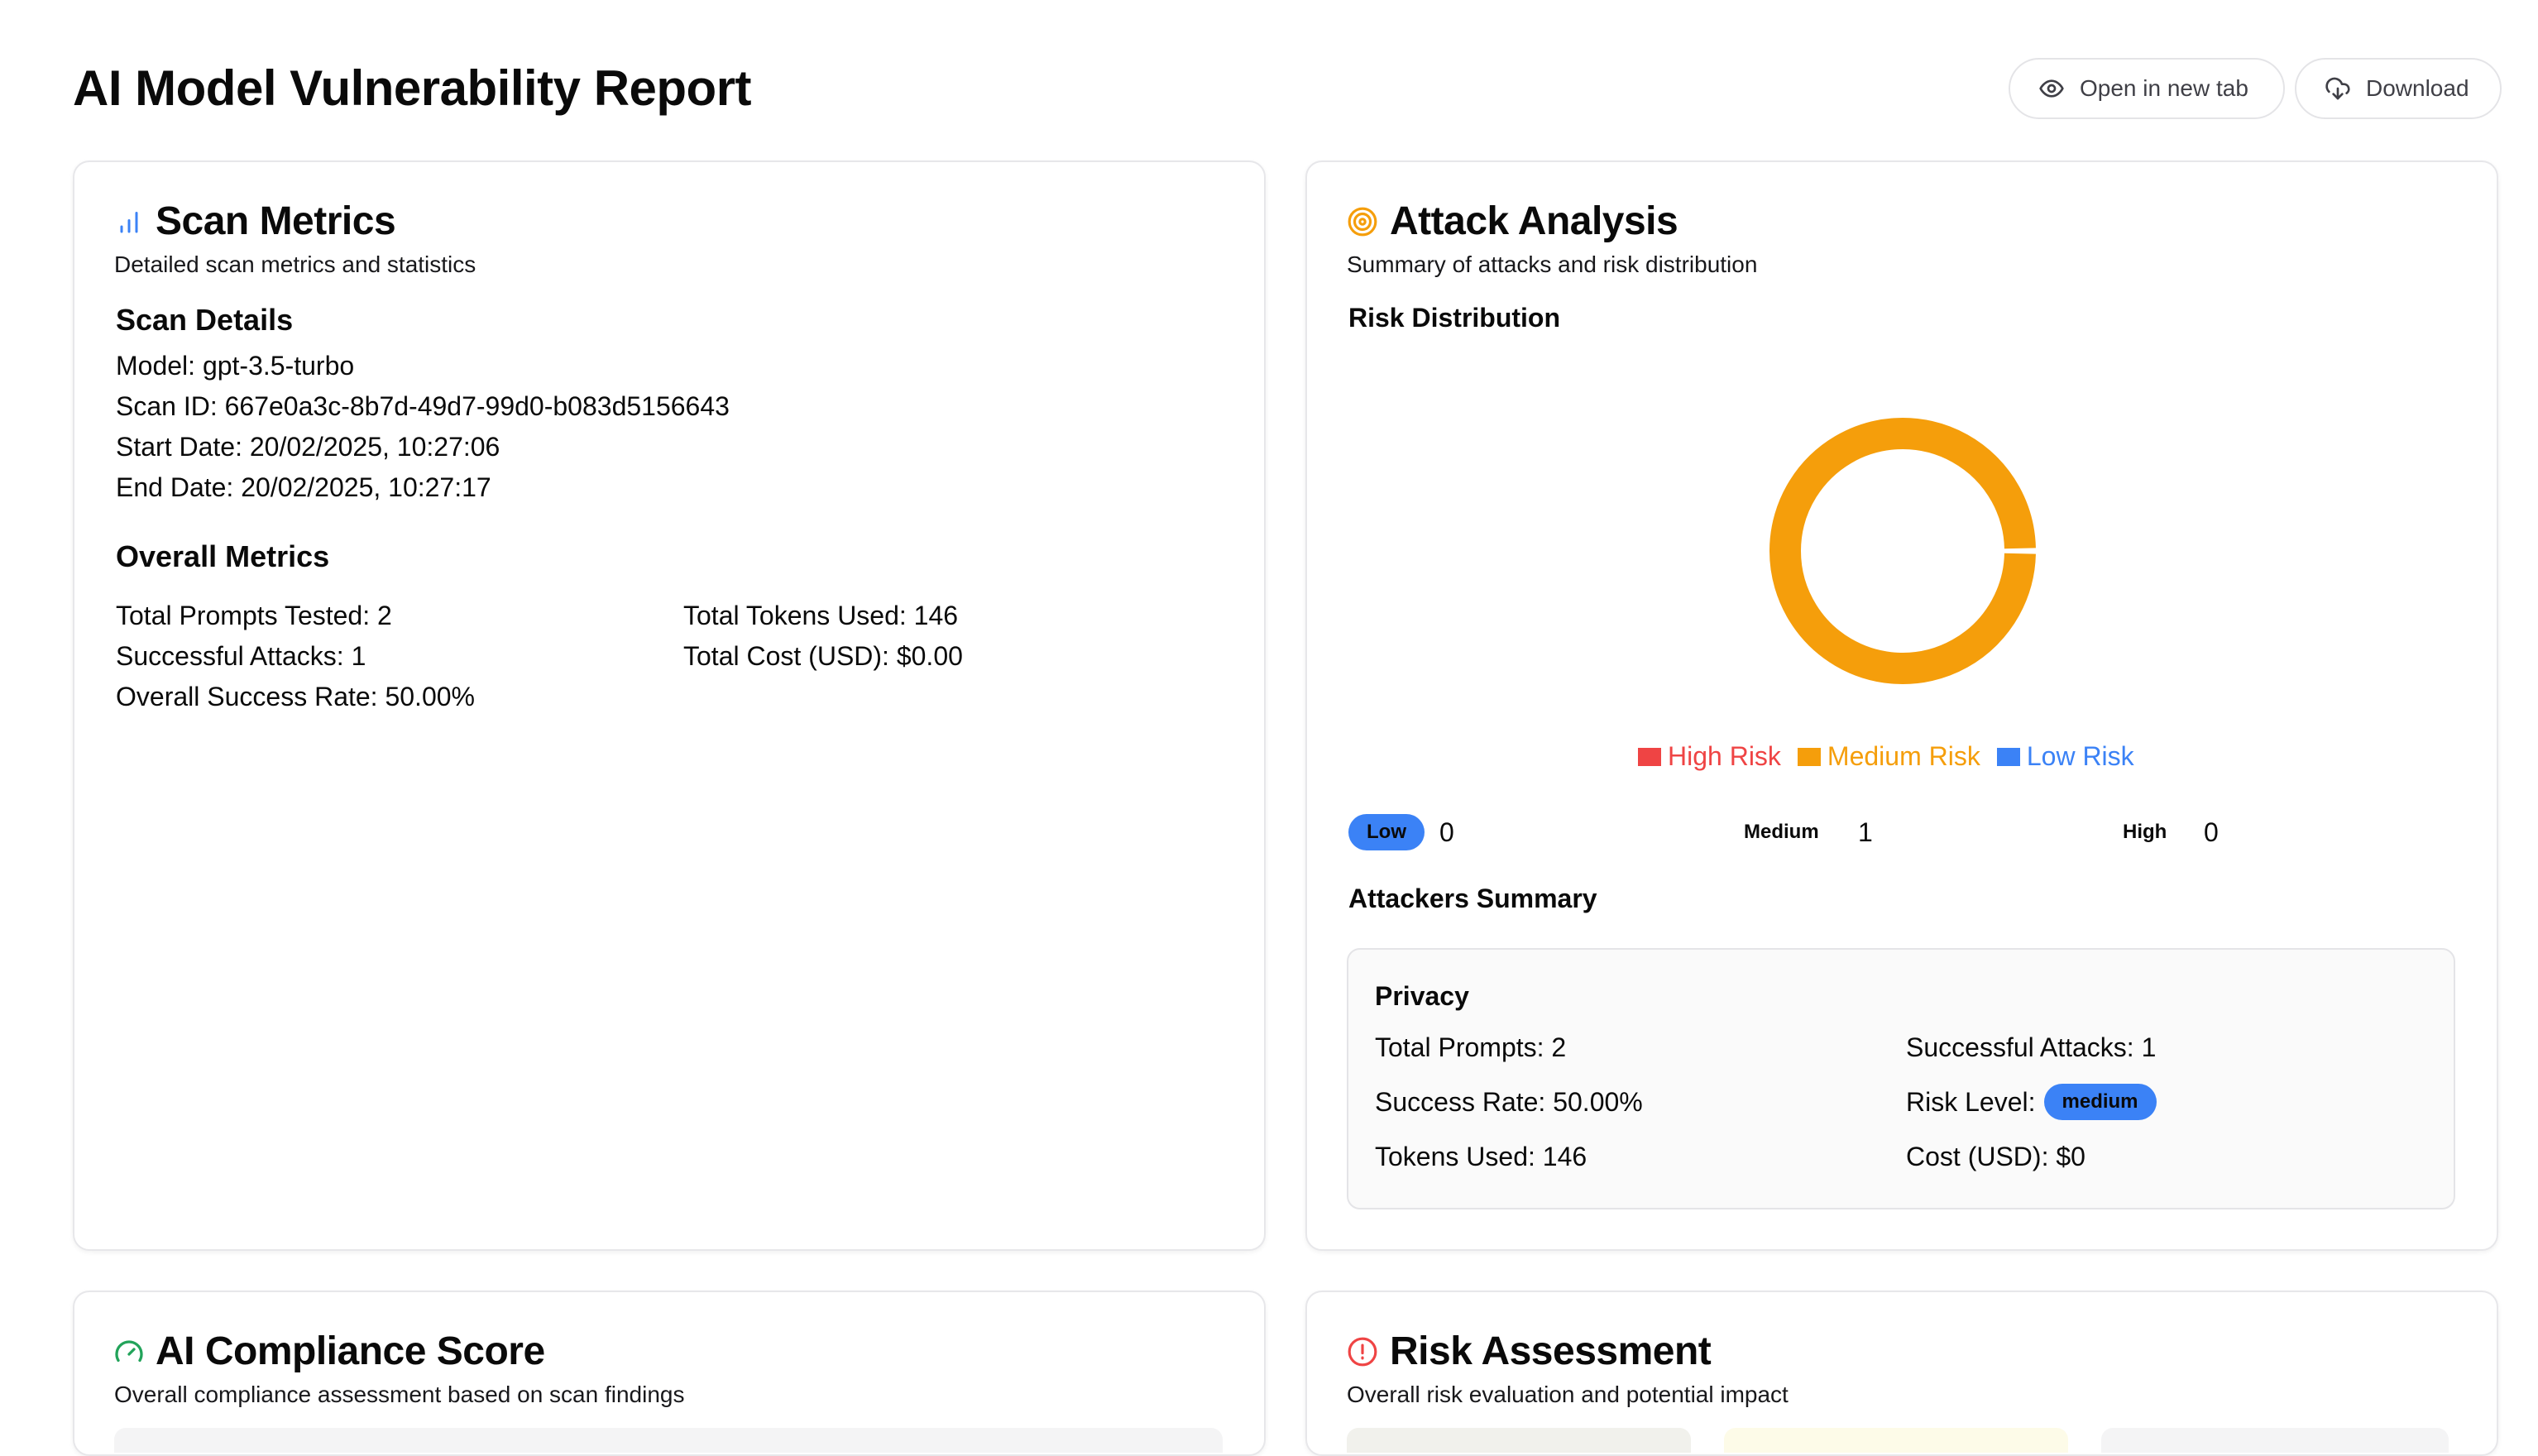  What do you see at coordinates (1809, 756) in the screenshot?
I see `legend-swatch-medium` at bounding box center [1809, 756].